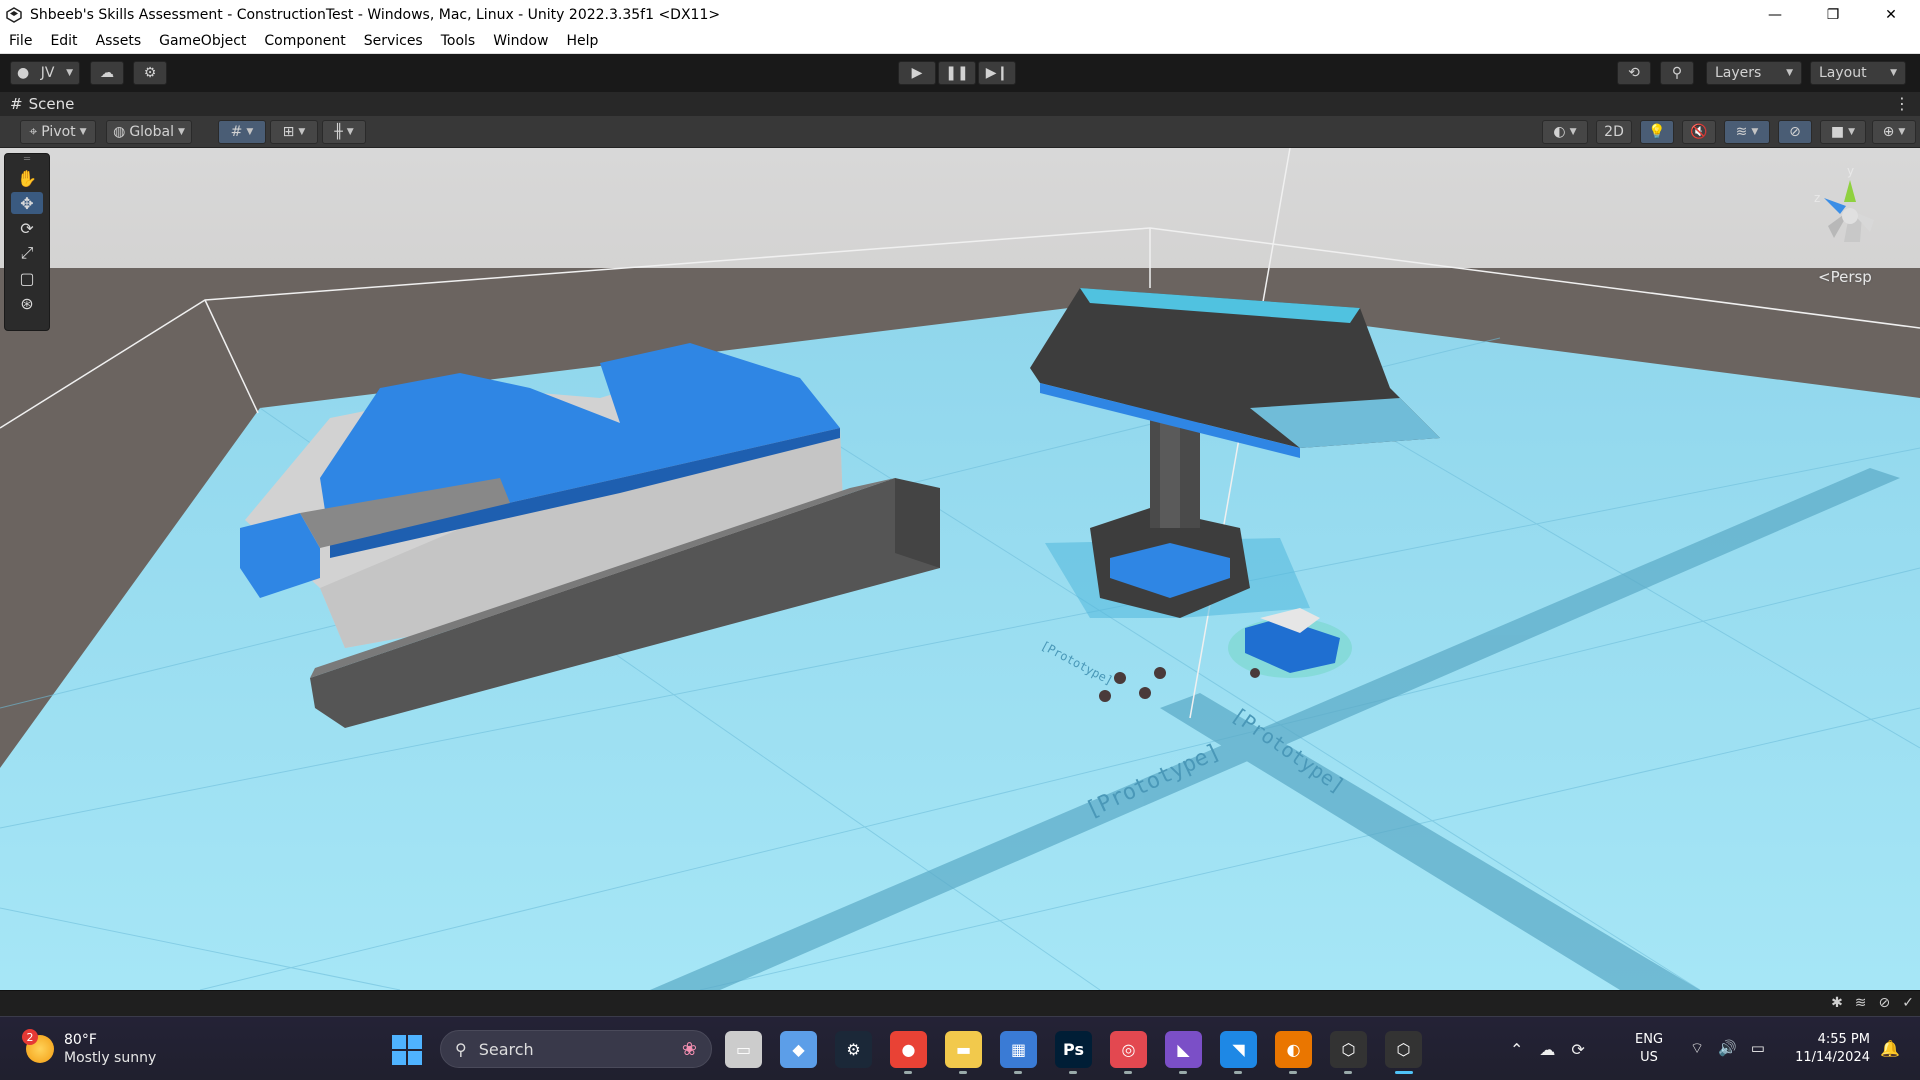 This screenshot has width=1920, height=1080. What do you see at coordinates (1128, 1052) in the screenshot?
I see `creative-cloud-icon: ◎` at bounding box center [1128, 1052].